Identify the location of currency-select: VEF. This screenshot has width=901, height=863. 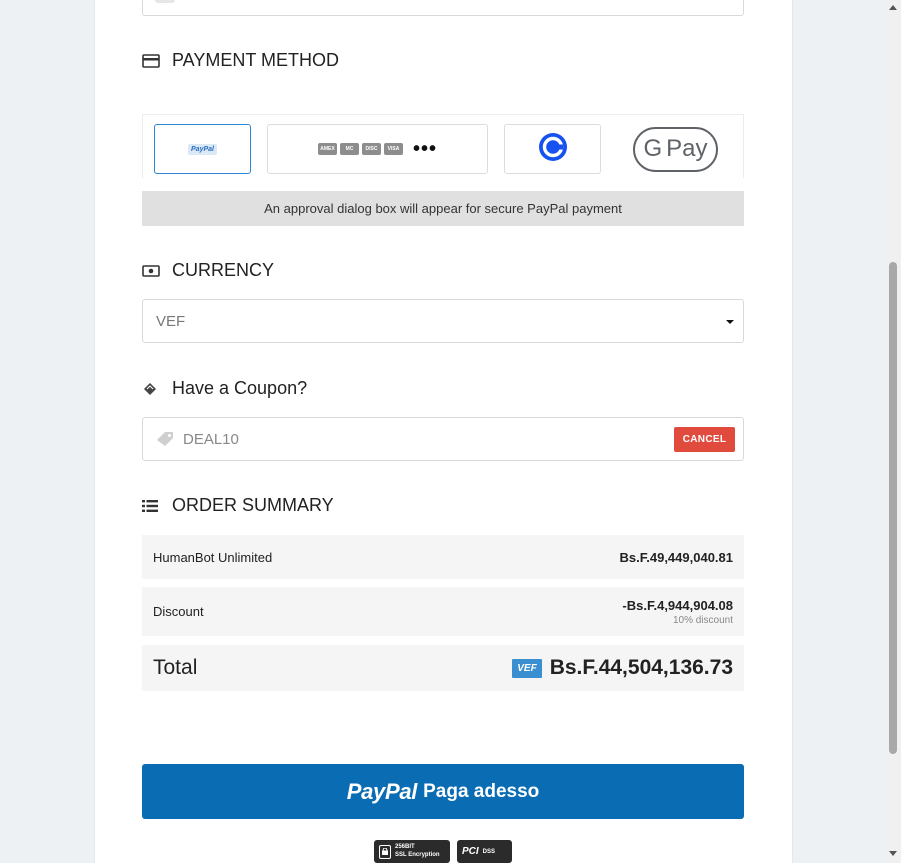
(443, 321).